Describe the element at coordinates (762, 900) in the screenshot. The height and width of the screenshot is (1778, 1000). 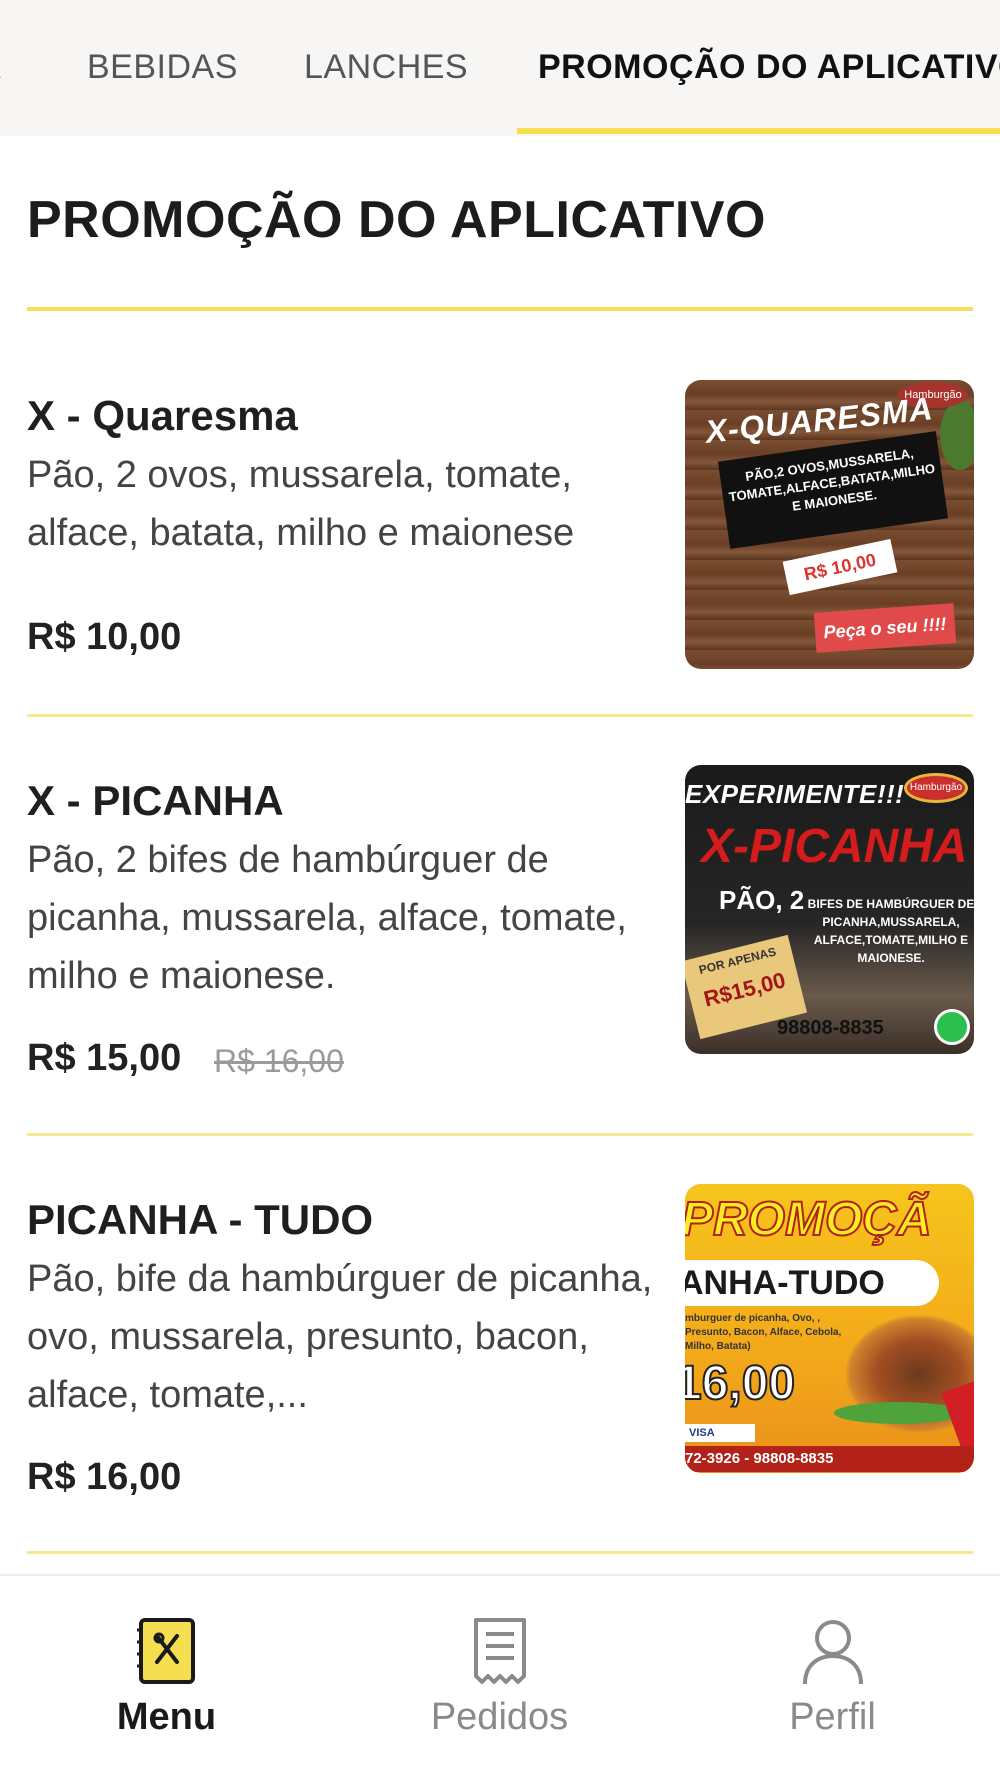
I see `image-pao: PÃO, 2` at that location.